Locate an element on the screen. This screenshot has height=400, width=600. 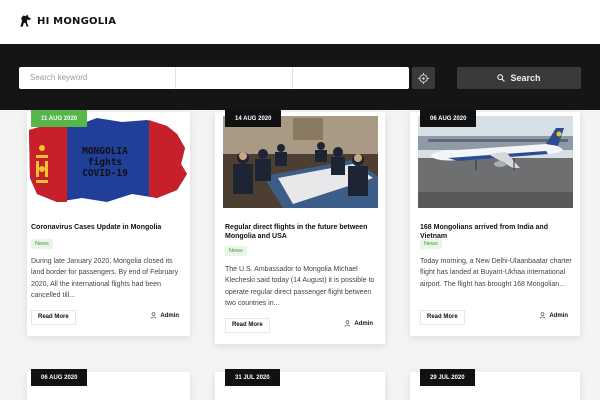
locate-button is located at coordinates (423, 78).